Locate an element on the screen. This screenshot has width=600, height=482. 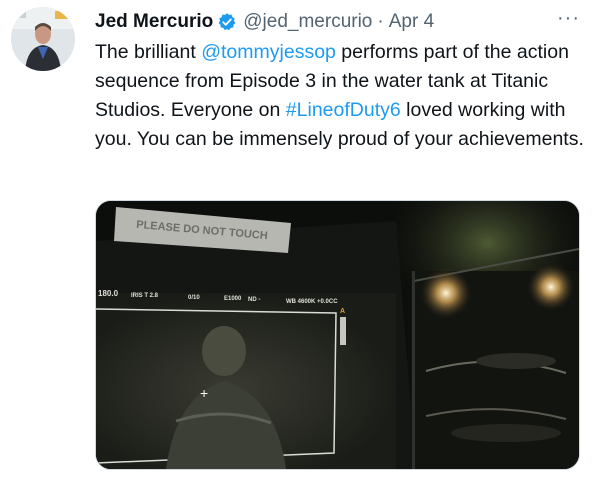
tweet-header: Jed Mercurio @jed_mercurio · Apr 4 is located at coordinates (337, 22).